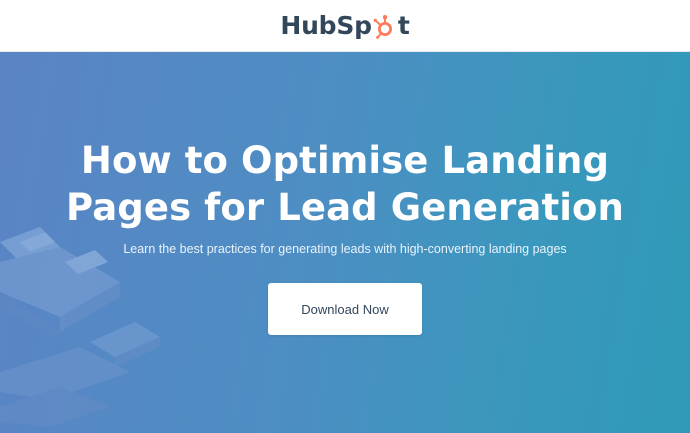 This screenshot has height=433, width=690. What do you see at coordinates (345, 207) in the screenshot?
I see `hero-title-line-2: Pages for Lead Generation` at bounding box center [345, 207].